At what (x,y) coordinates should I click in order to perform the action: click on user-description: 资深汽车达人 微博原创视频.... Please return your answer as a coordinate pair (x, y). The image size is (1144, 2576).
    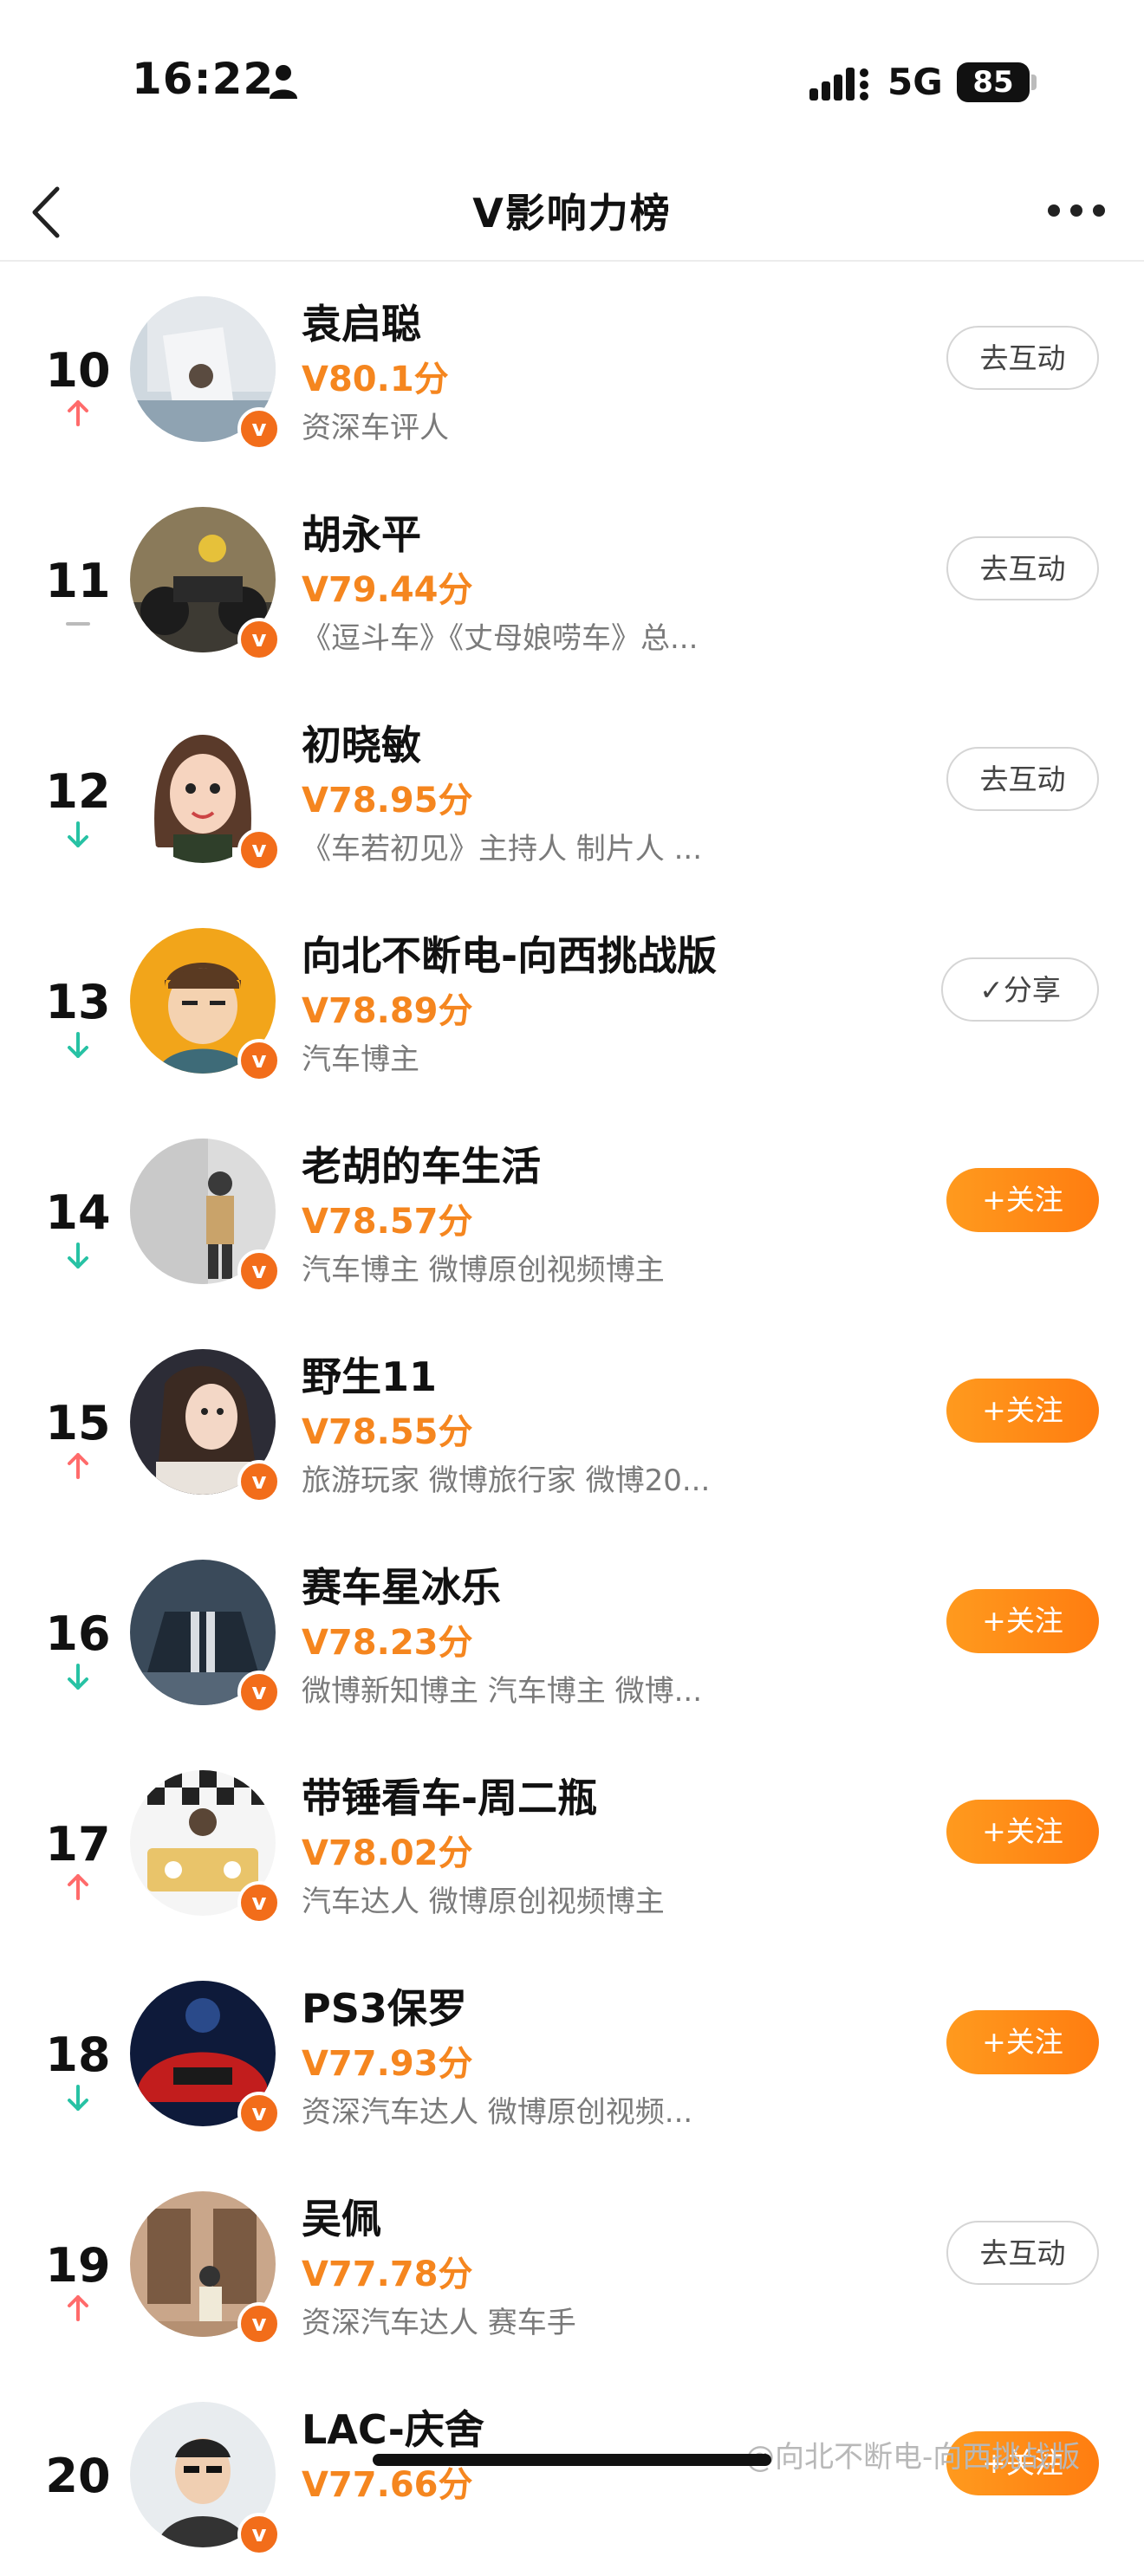
    Looking at the image, I should click on (497, 2113).